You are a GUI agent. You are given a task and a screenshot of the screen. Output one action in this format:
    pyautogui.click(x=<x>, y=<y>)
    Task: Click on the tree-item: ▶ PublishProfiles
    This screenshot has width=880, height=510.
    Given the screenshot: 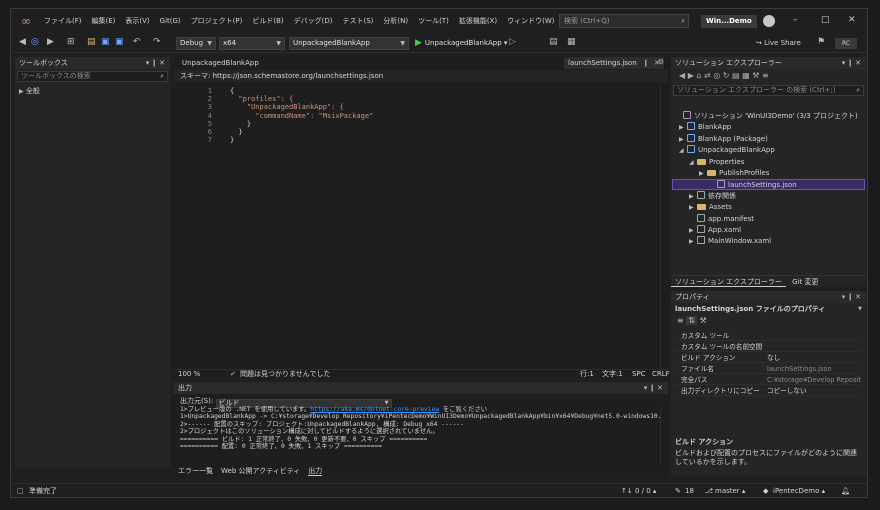 What is the action you would take?
    pyautogui.click(x=767, y=173)
    